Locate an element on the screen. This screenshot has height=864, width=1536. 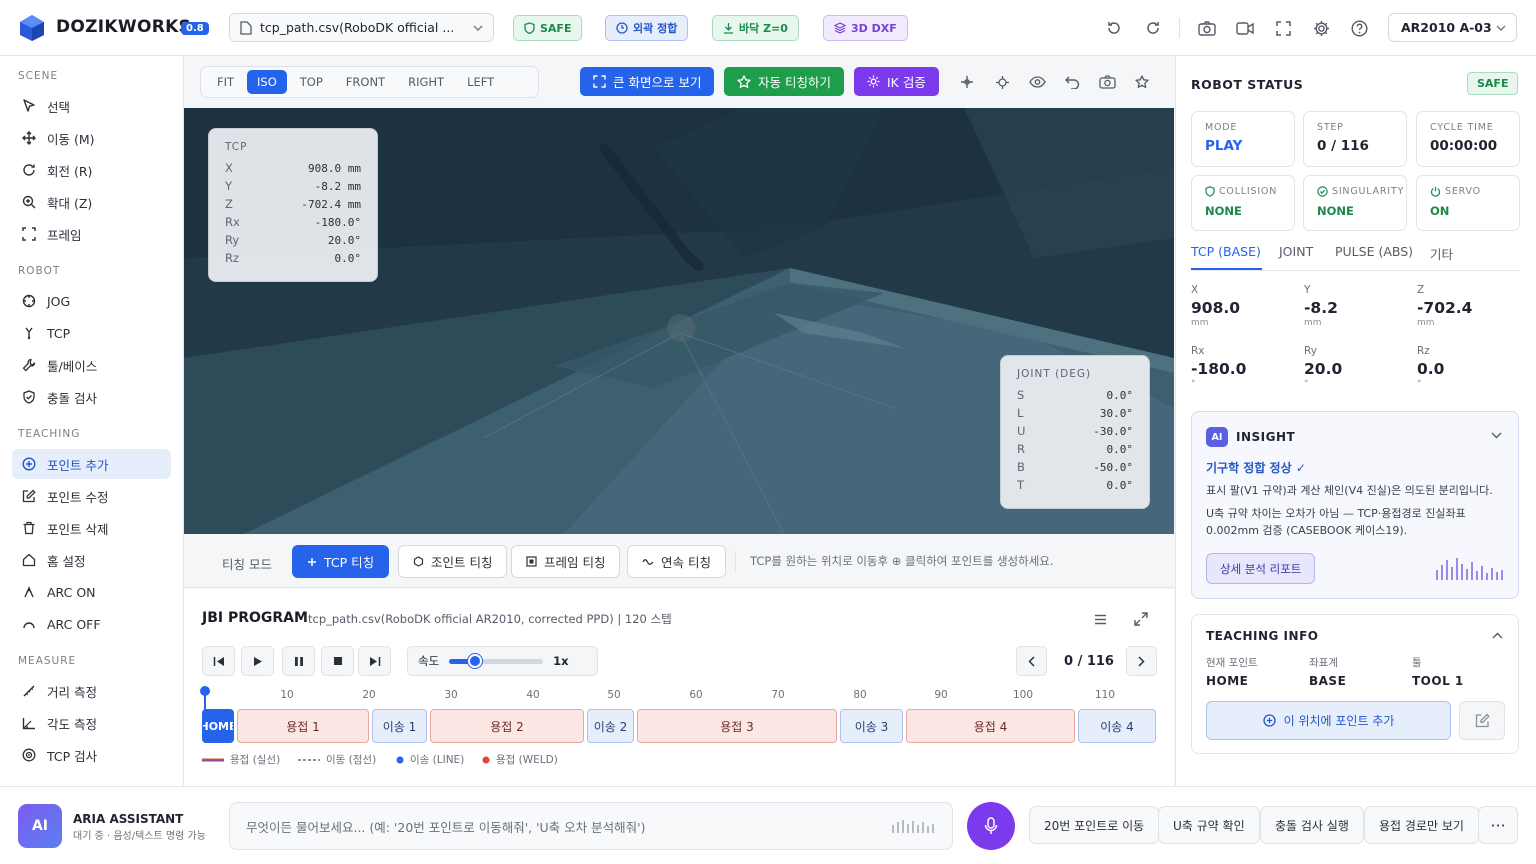
timeline-segment-move-2: 이송 2 is located at coordinates (610, 726).